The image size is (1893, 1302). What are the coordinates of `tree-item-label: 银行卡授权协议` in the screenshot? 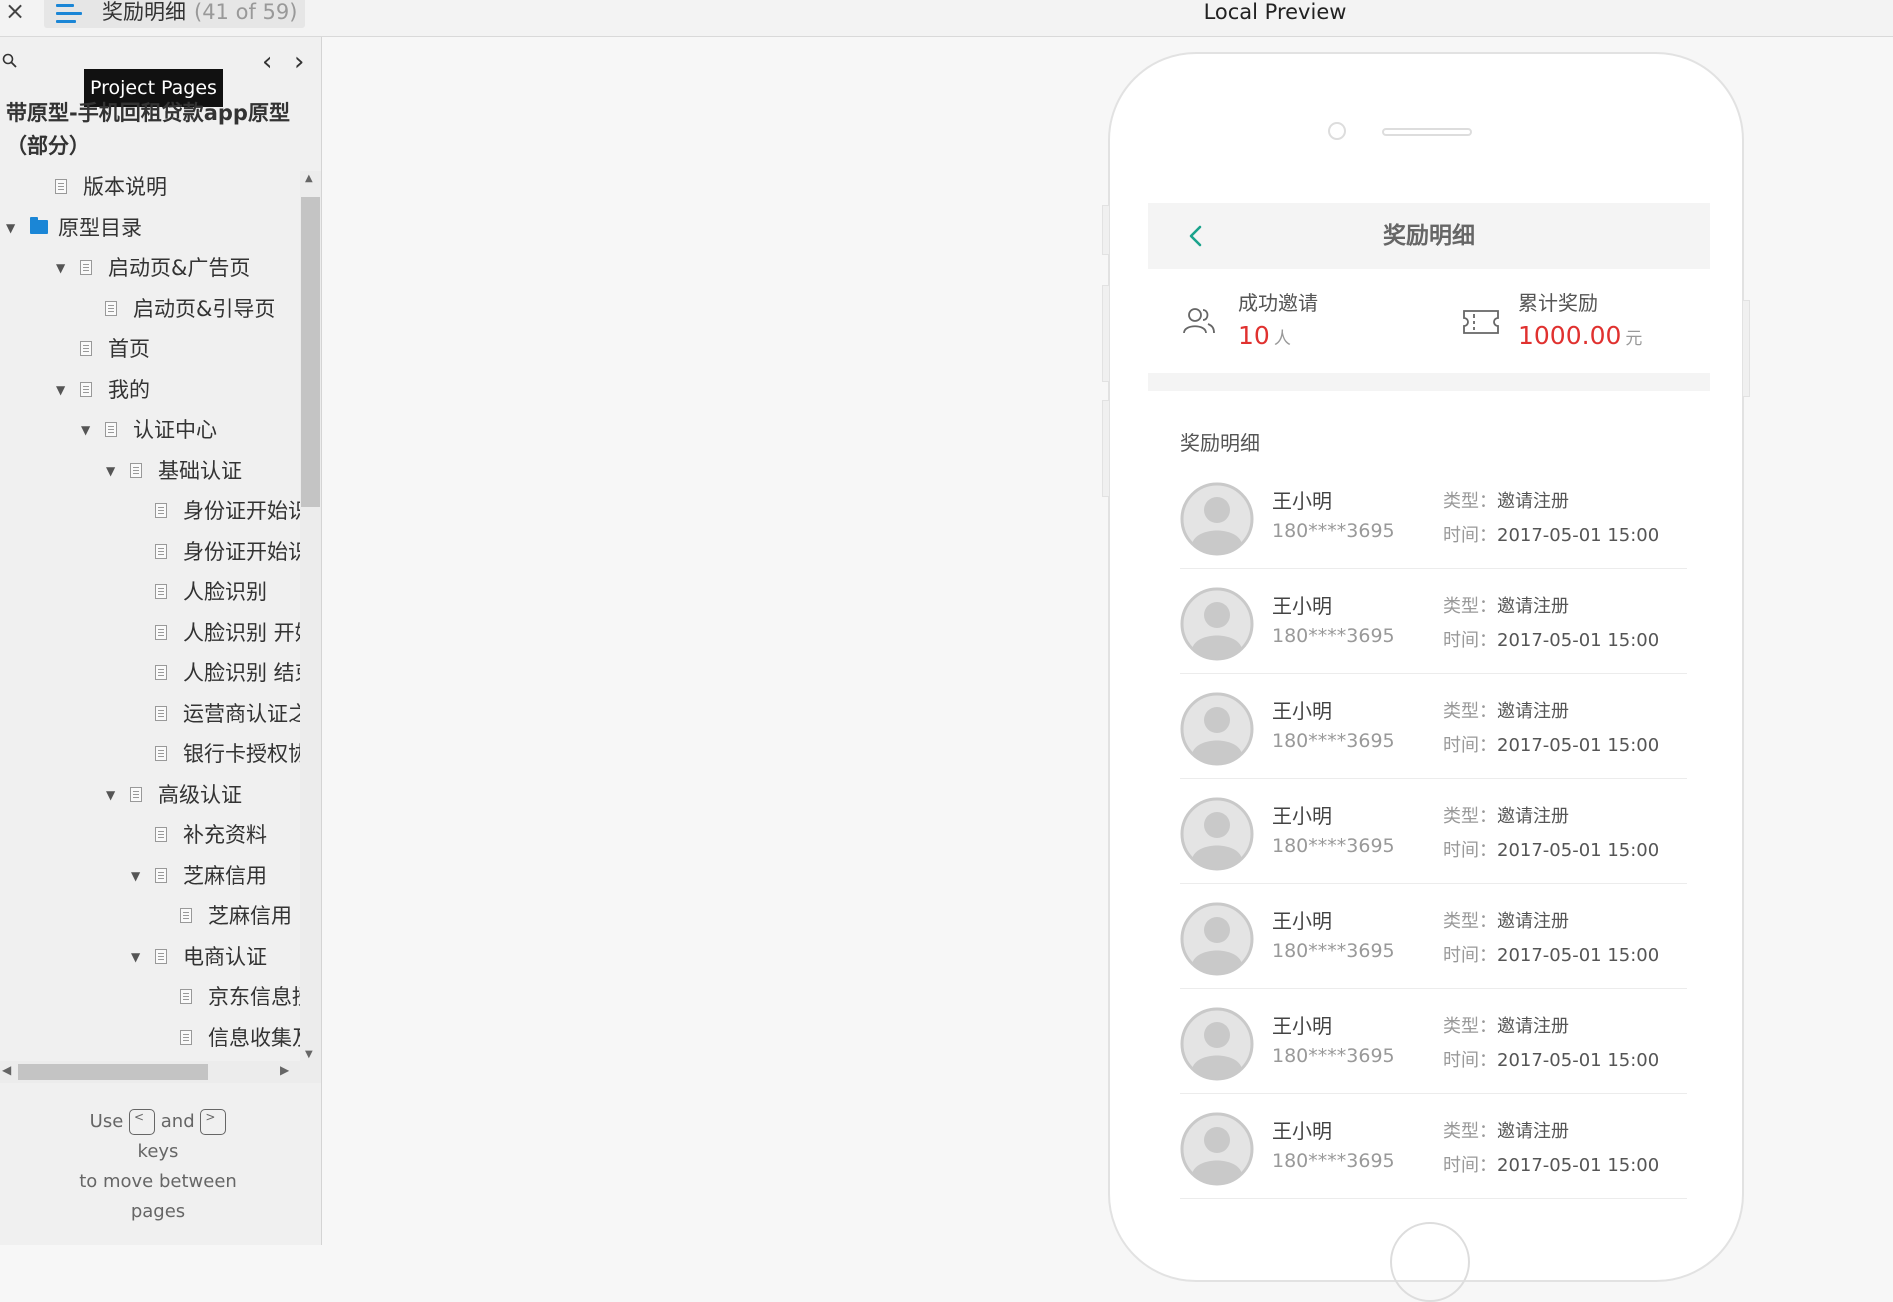 It's located at (241, 754).